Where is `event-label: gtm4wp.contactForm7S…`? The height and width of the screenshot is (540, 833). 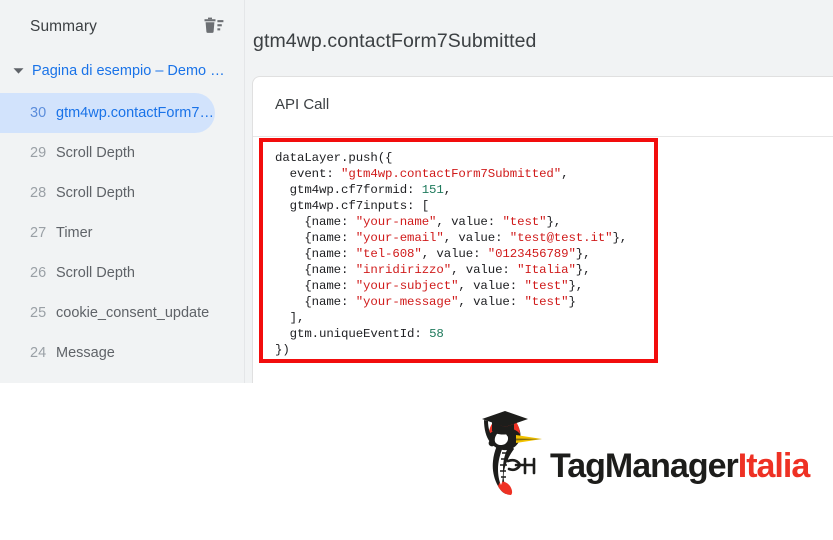 event-label: gtm4wp.contactForm7S… is located at coordinates (135, 113).